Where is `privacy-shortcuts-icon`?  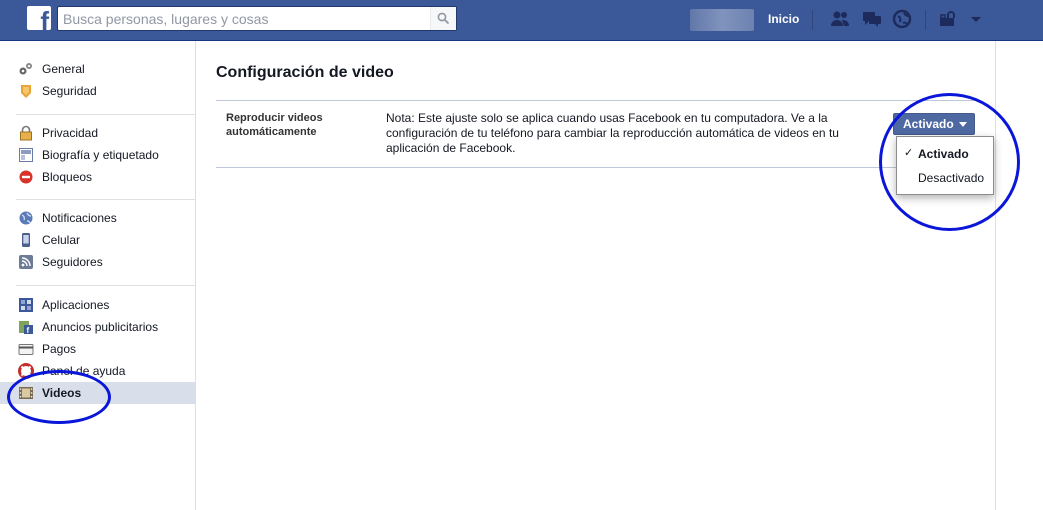 privacy-shortcuts-icon is located at coordinates (949, 19).